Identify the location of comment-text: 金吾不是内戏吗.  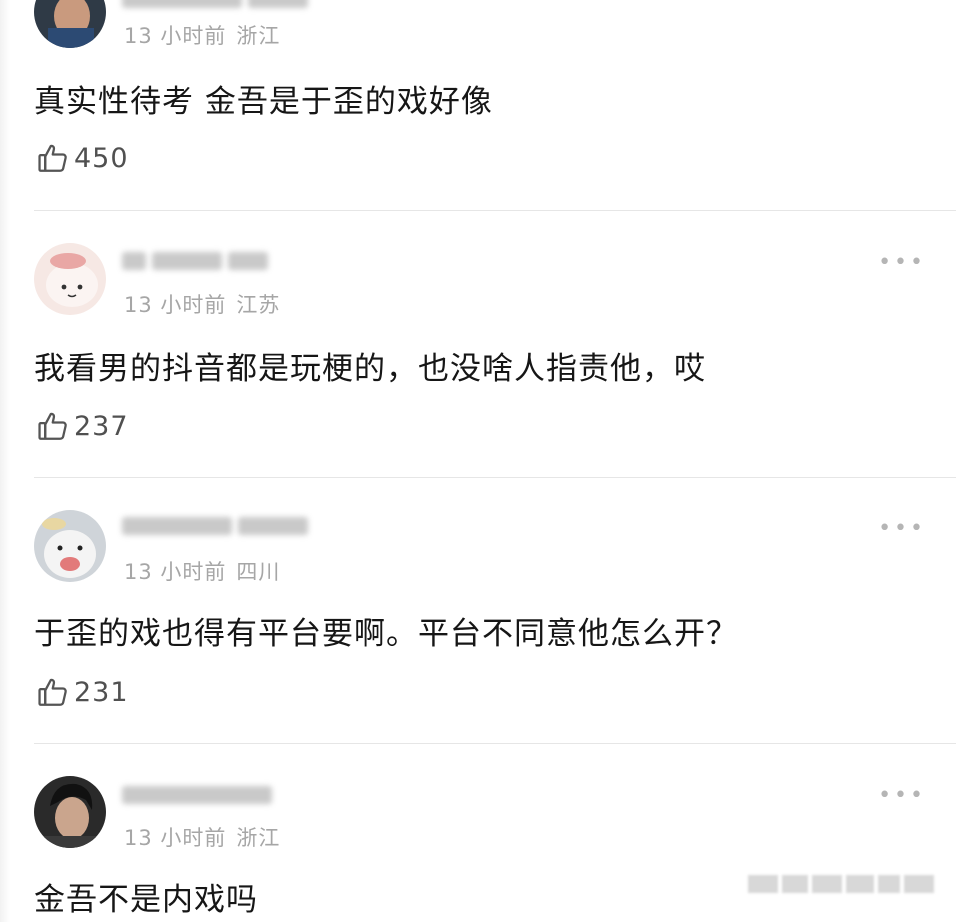
(146, 900).